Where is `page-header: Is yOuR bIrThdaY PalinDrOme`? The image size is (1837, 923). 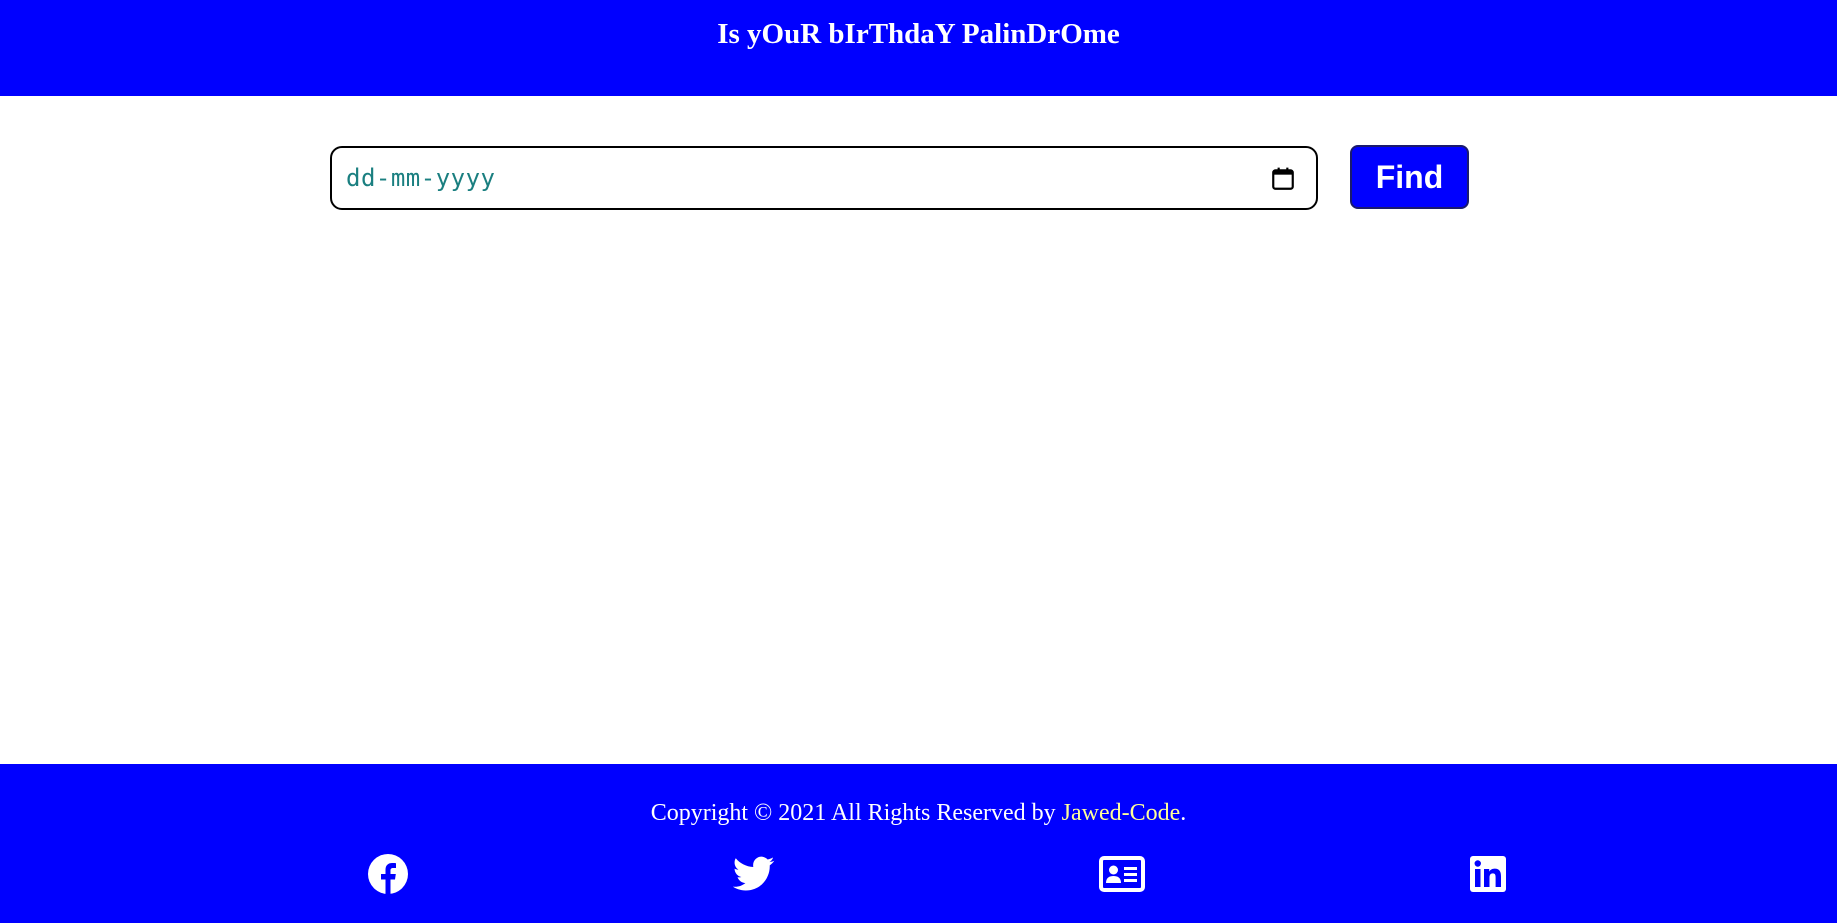 page-header: Is yOuR bIrThdaY PalinDrOme is located at coordinates (918, 48).